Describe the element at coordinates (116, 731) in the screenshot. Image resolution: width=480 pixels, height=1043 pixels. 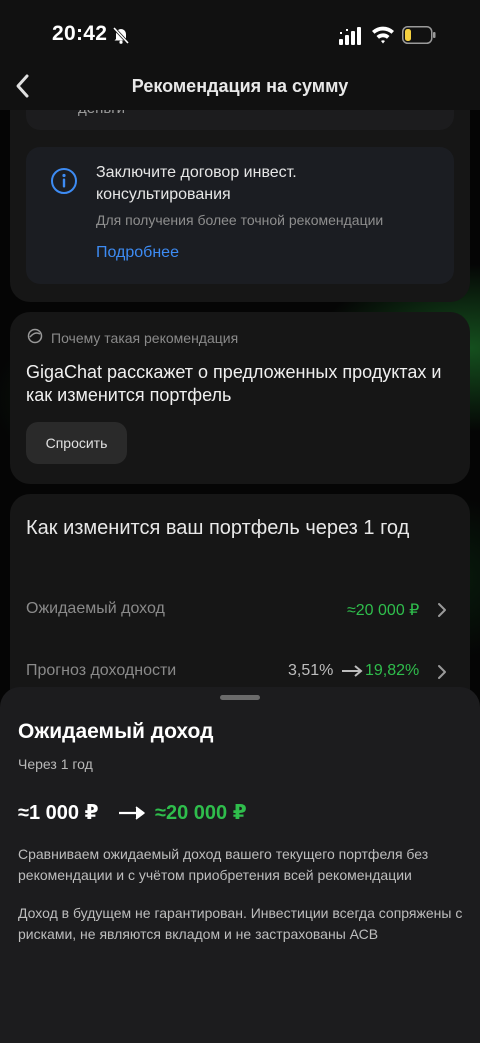
I see `sheet-title: Ожидаемый доход` at that location.